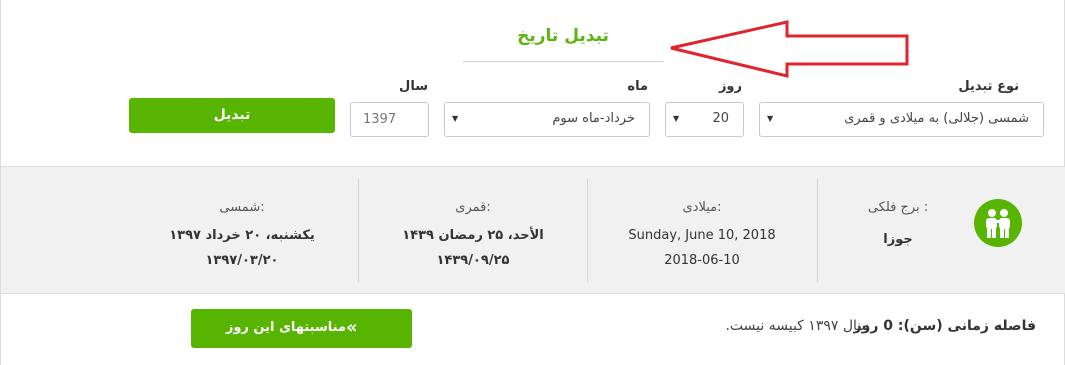 Image resolution: width=1065 pixels, height=365 pixels. I want to click on page-title: تبدیل تاریخ, so click(563, 36).